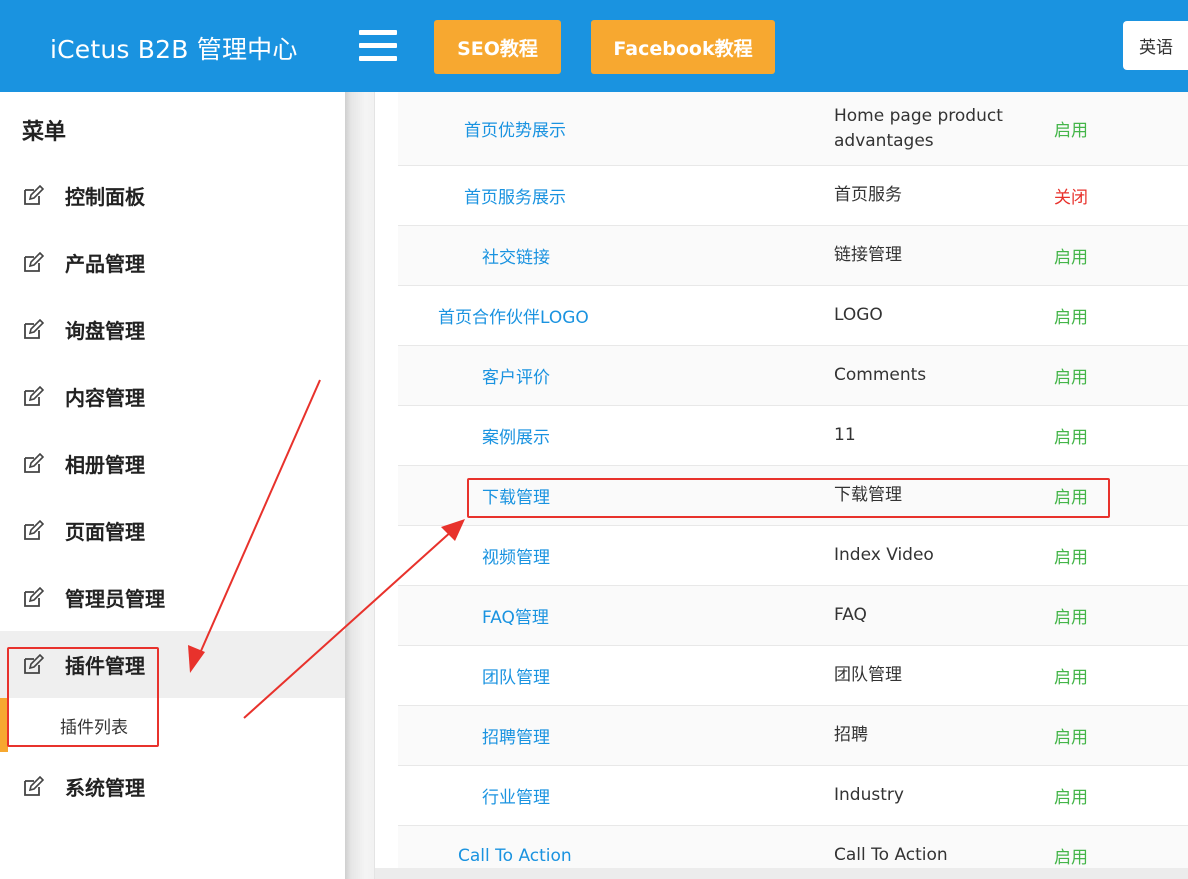  Describe the element at coordinates (683, 47) in the screenshot. I see `facebook-tutorial-button: Facebook教程` at that location.